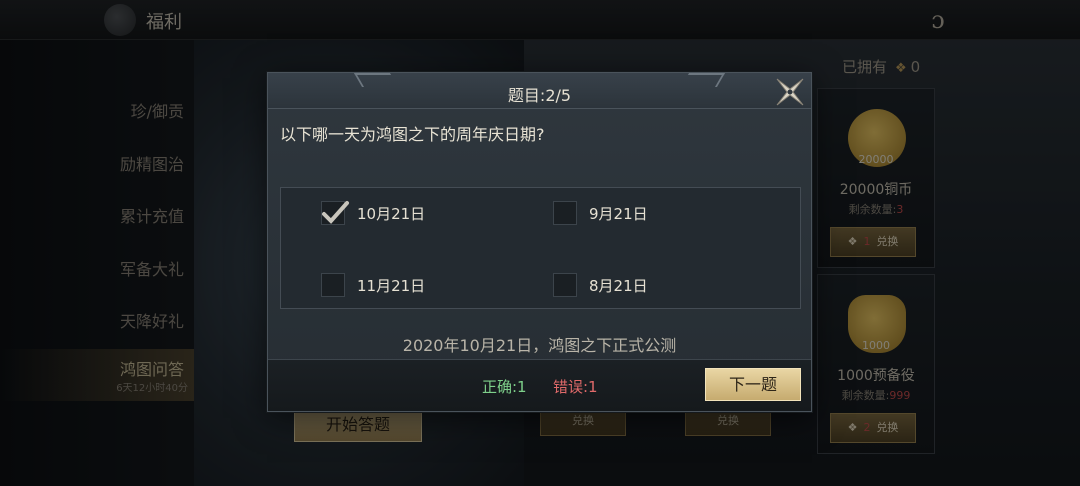 This screenshot has height=486, width=1080. Describe the element at coordinates (504, 387) in the screenshot. I see `correct-count: 正确:1` at that location.